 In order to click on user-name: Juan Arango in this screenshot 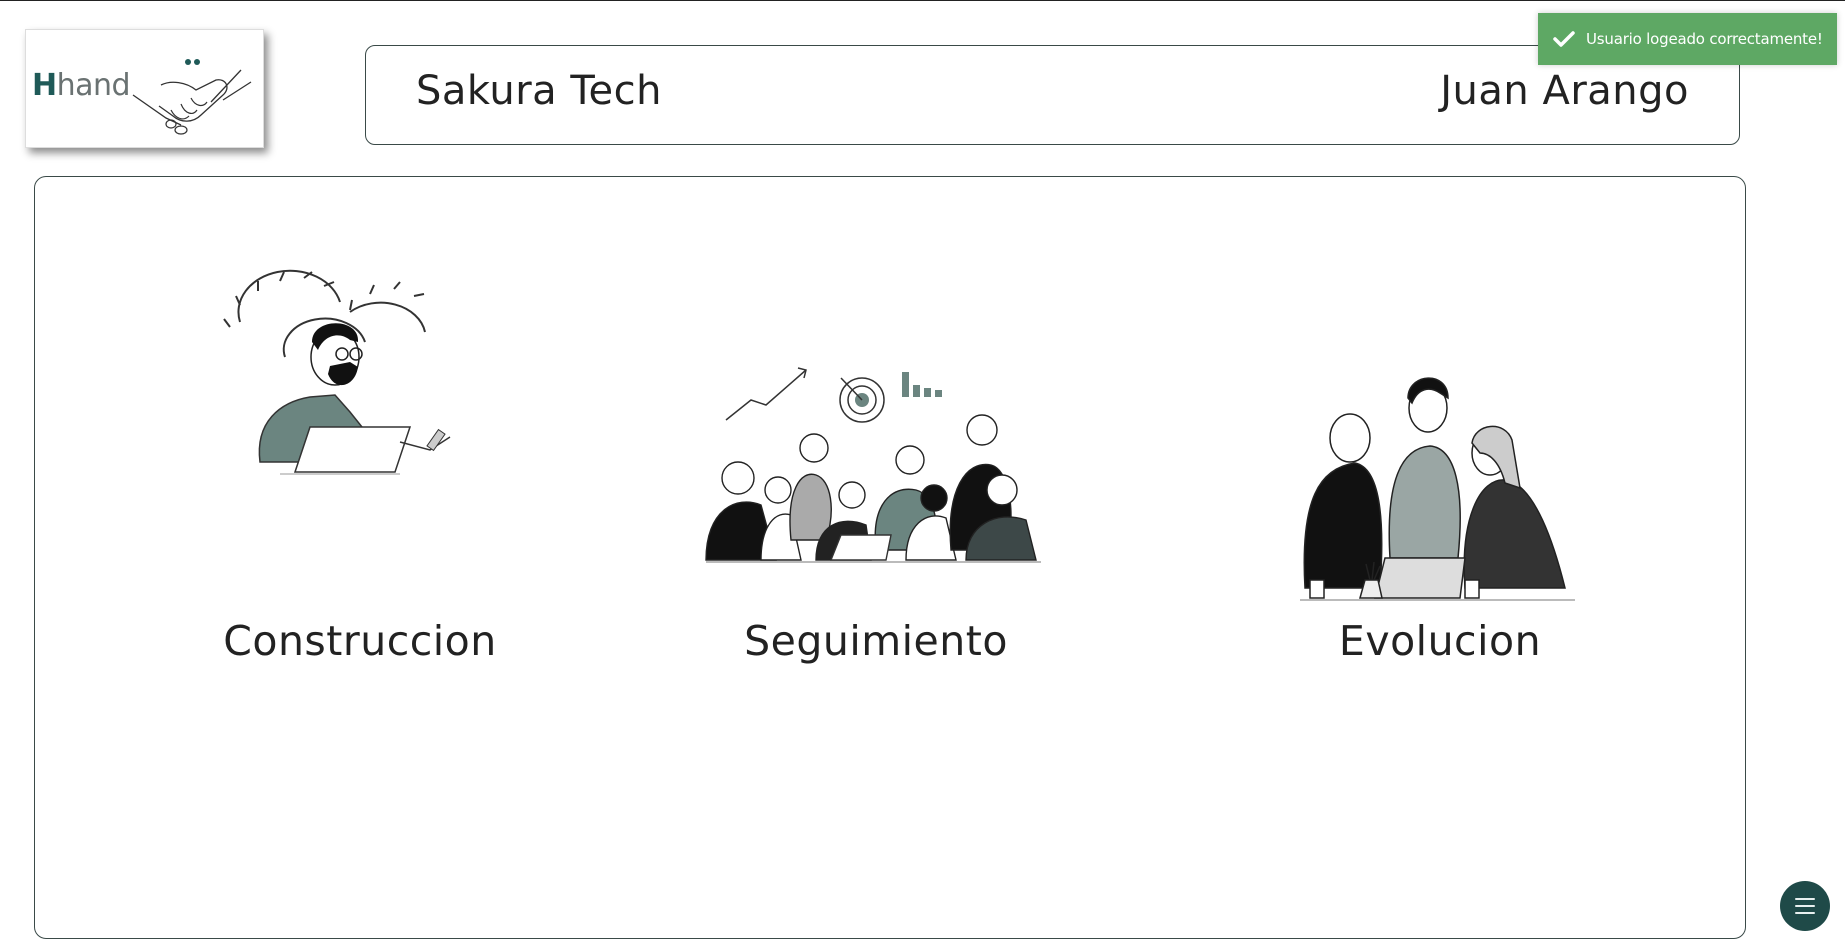, I will do `click(1564, 91)`.